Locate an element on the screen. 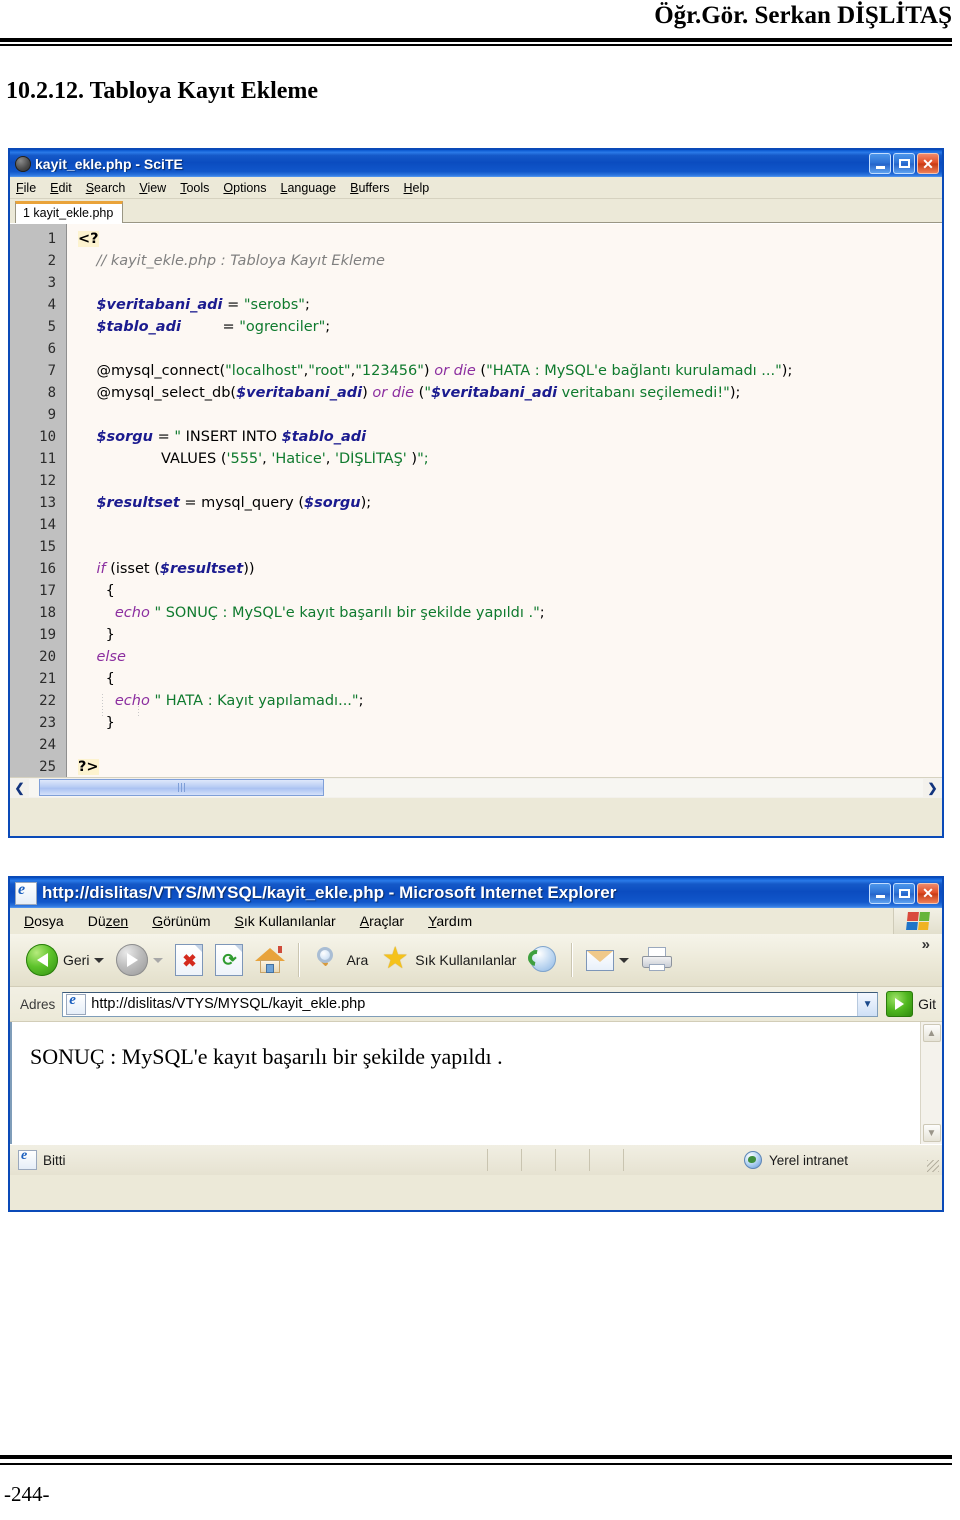  line-number: 6 is located at coordinates (51, 349).